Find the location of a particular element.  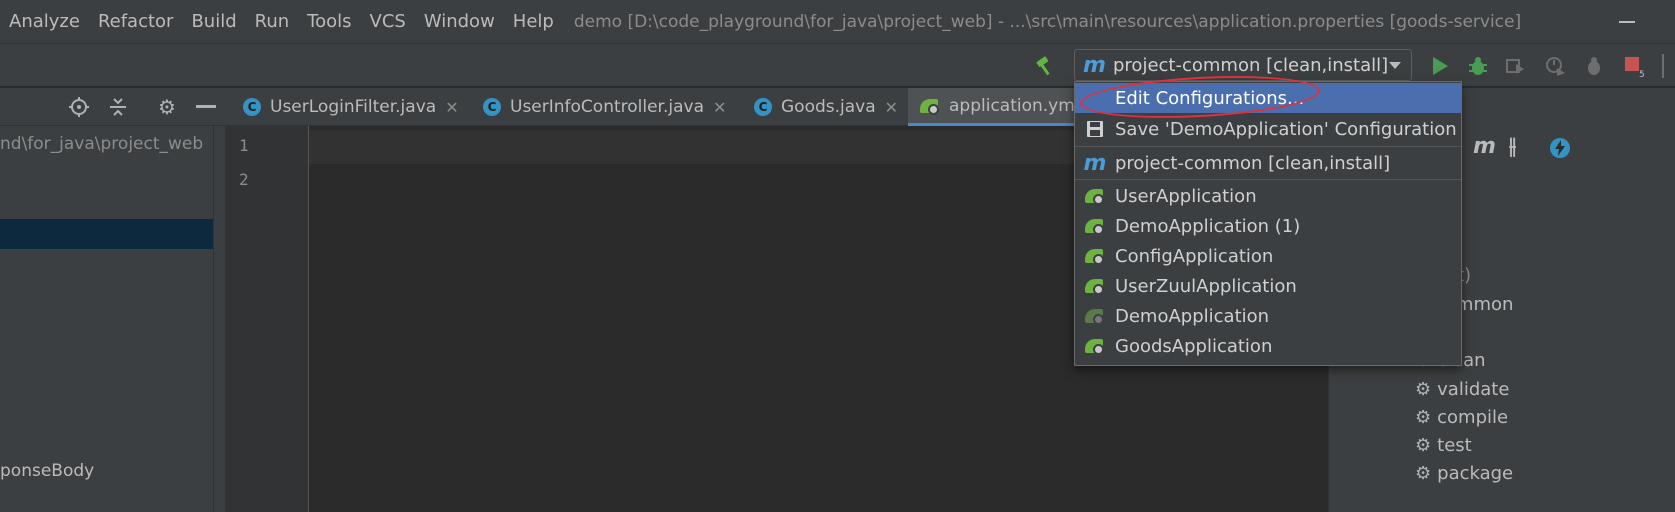

menu-run: Run is located at coordinates (272, 21).